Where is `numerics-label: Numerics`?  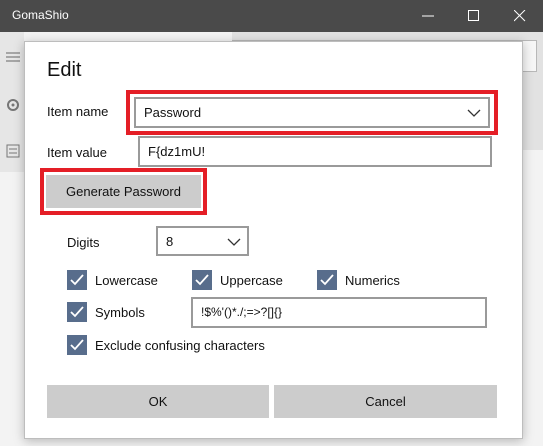
numerics-label: Numerics is located at coordinates (372, 280).